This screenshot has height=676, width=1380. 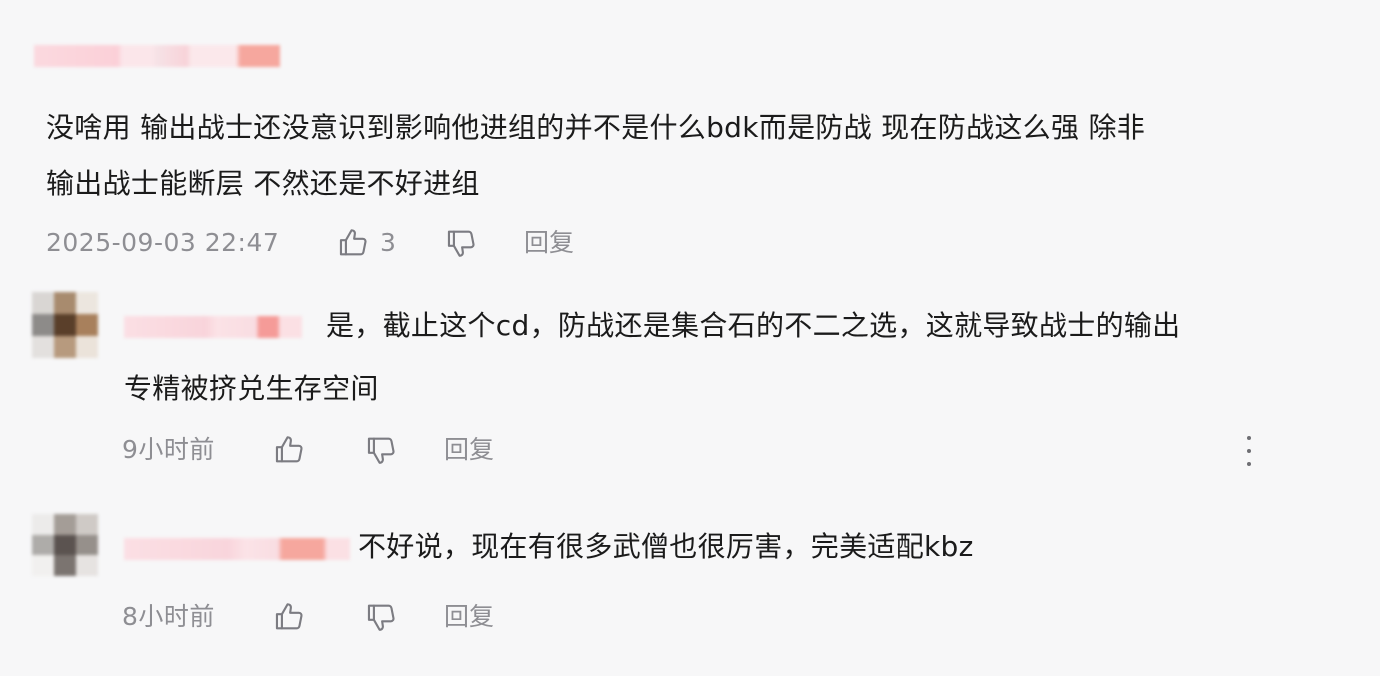 What do you see at coordinates (753, 325) in the screenshot?
I see `reply-text-line1: 是，截止这个cd，防战还是集合石的不二之选，这就导致战士的输出` at bounding box center [753, 325].